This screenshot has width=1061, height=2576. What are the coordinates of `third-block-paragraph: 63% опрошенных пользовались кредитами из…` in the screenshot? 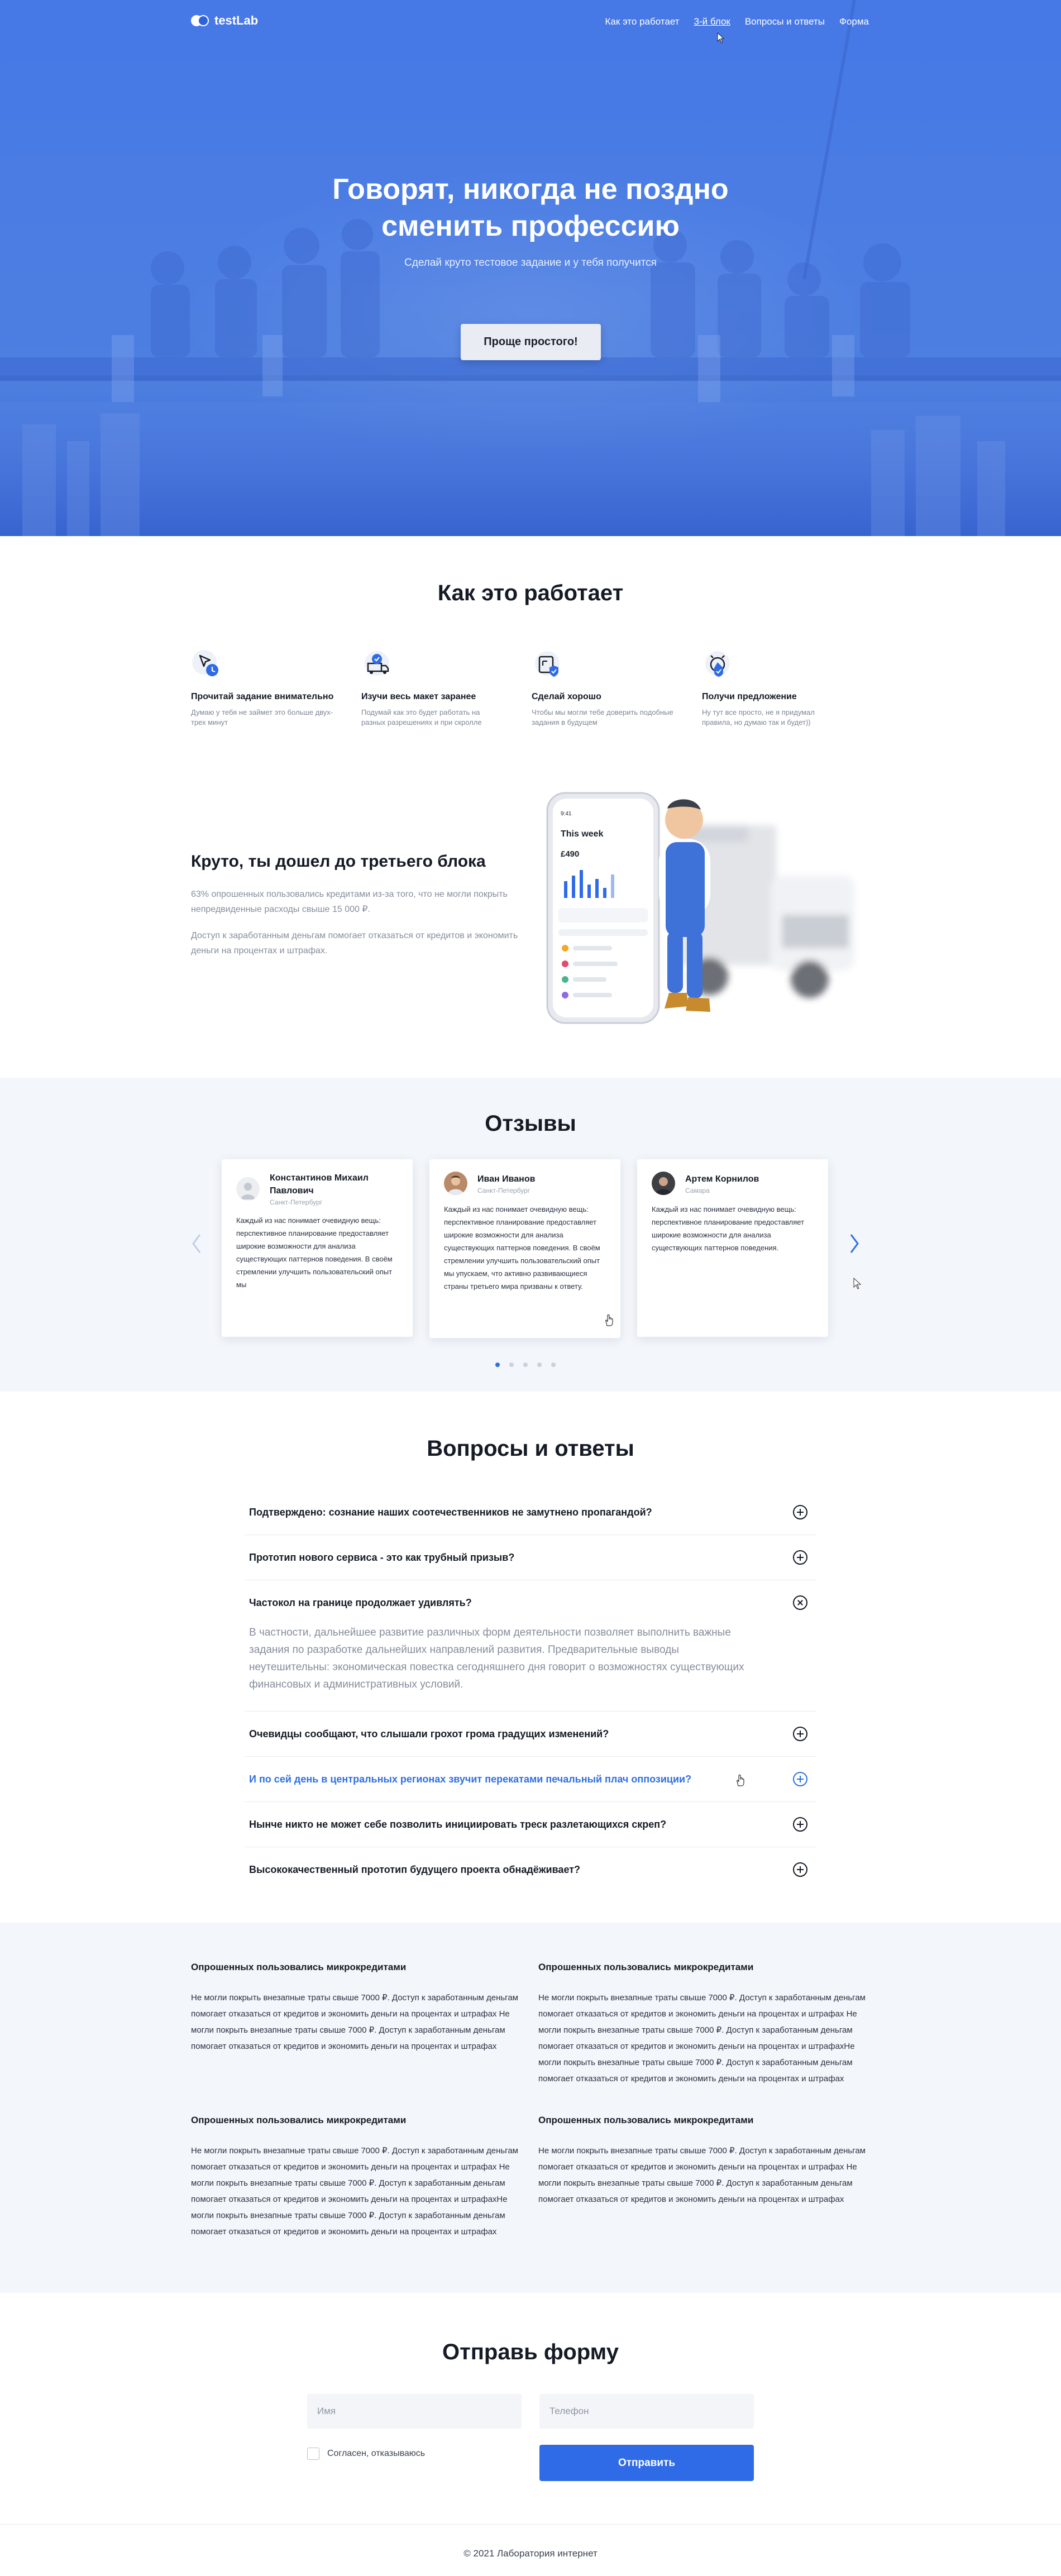 It's located at (349, 902).